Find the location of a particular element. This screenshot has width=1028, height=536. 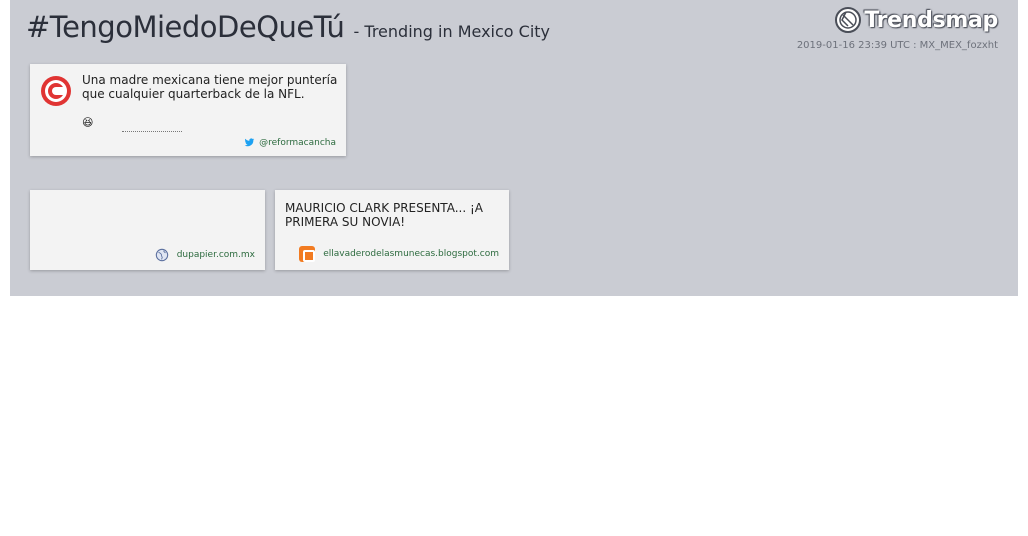

brand-name: Trendsmap is located at coordinates (931, 20).